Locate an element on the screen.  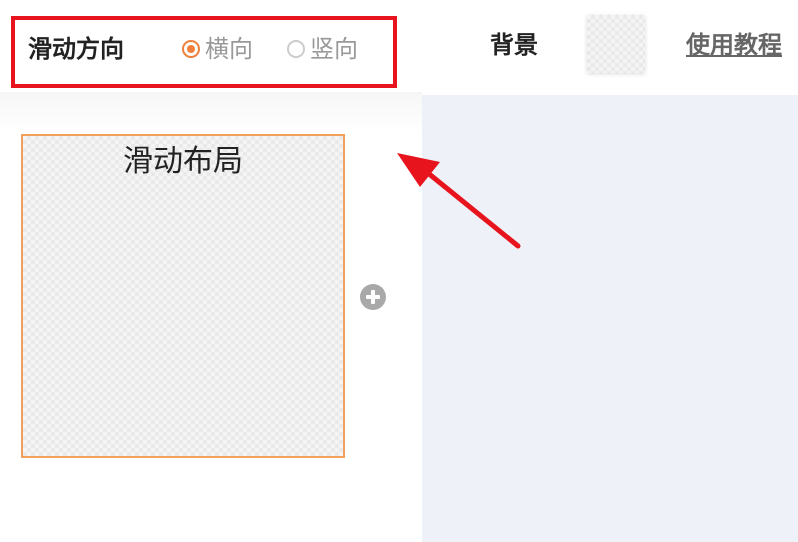
radio-vertical: 竖向 is located at coordinates (322, 49).